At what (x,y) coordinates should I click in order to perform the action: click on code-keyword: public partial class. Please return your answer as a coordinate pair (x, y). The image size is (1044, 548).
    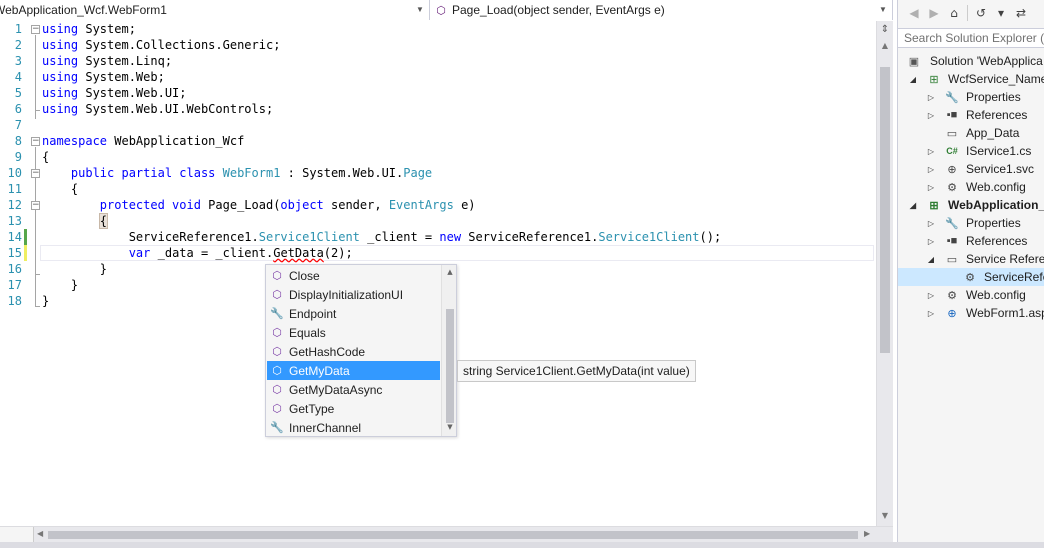
    Looking at the image, I should click on (132, 173).